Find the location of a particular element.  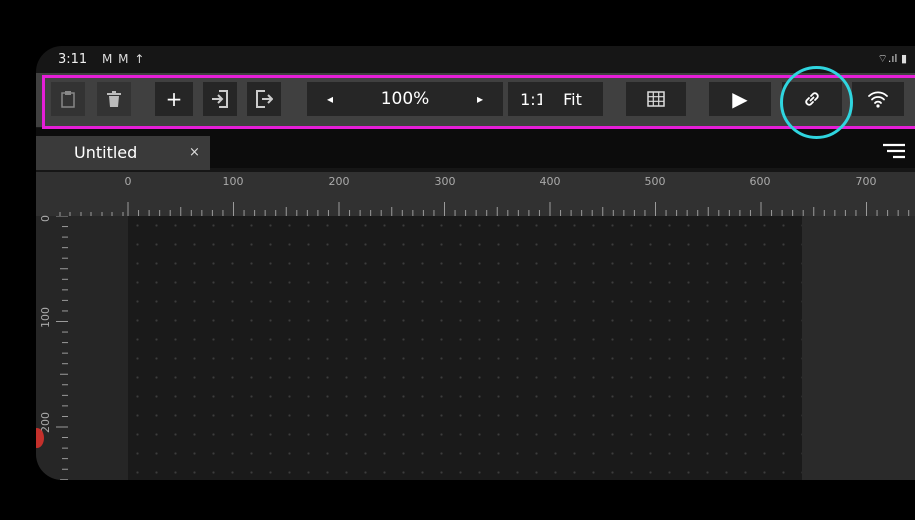

export-button is located at coordinates (264, 99).